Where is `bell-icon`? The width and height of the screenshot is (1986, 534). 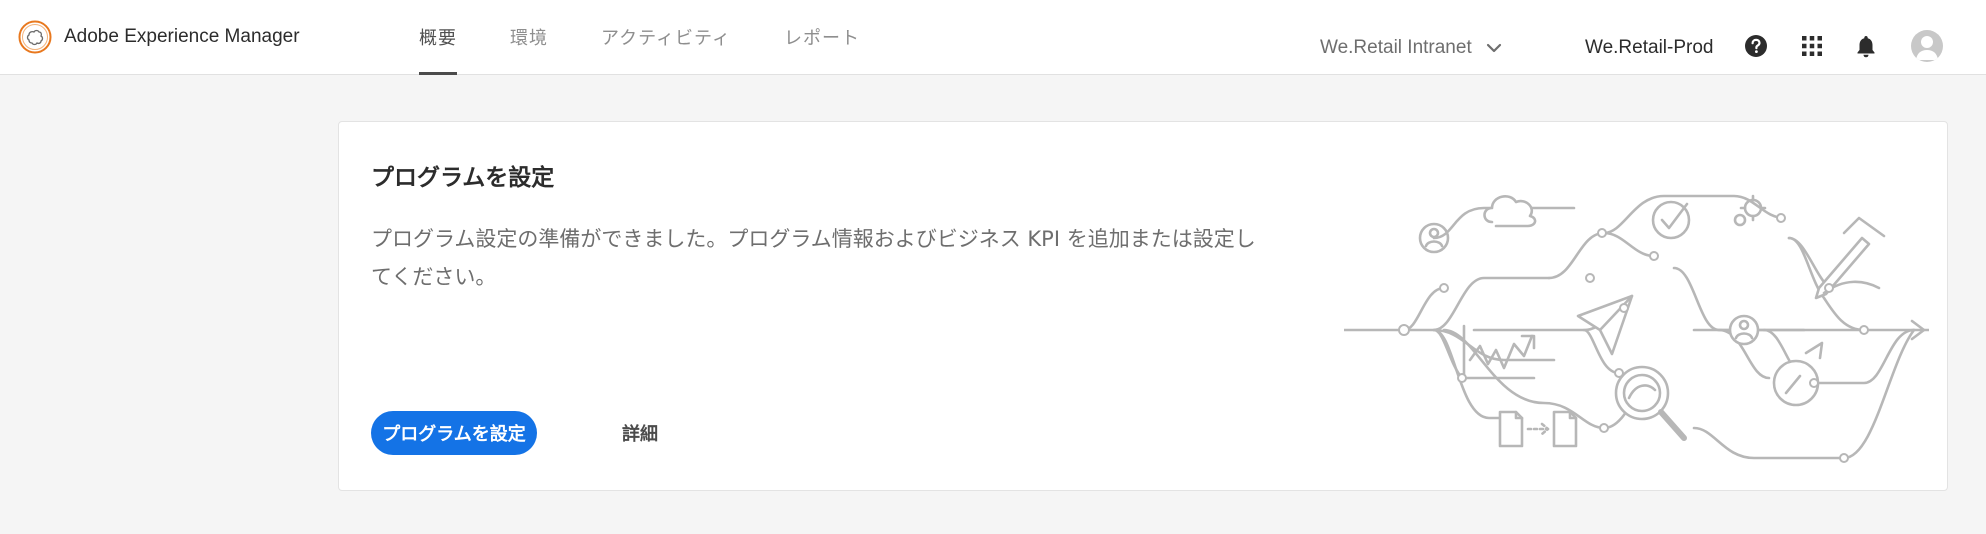
bell-icon is located at coordinates (1866, 46).